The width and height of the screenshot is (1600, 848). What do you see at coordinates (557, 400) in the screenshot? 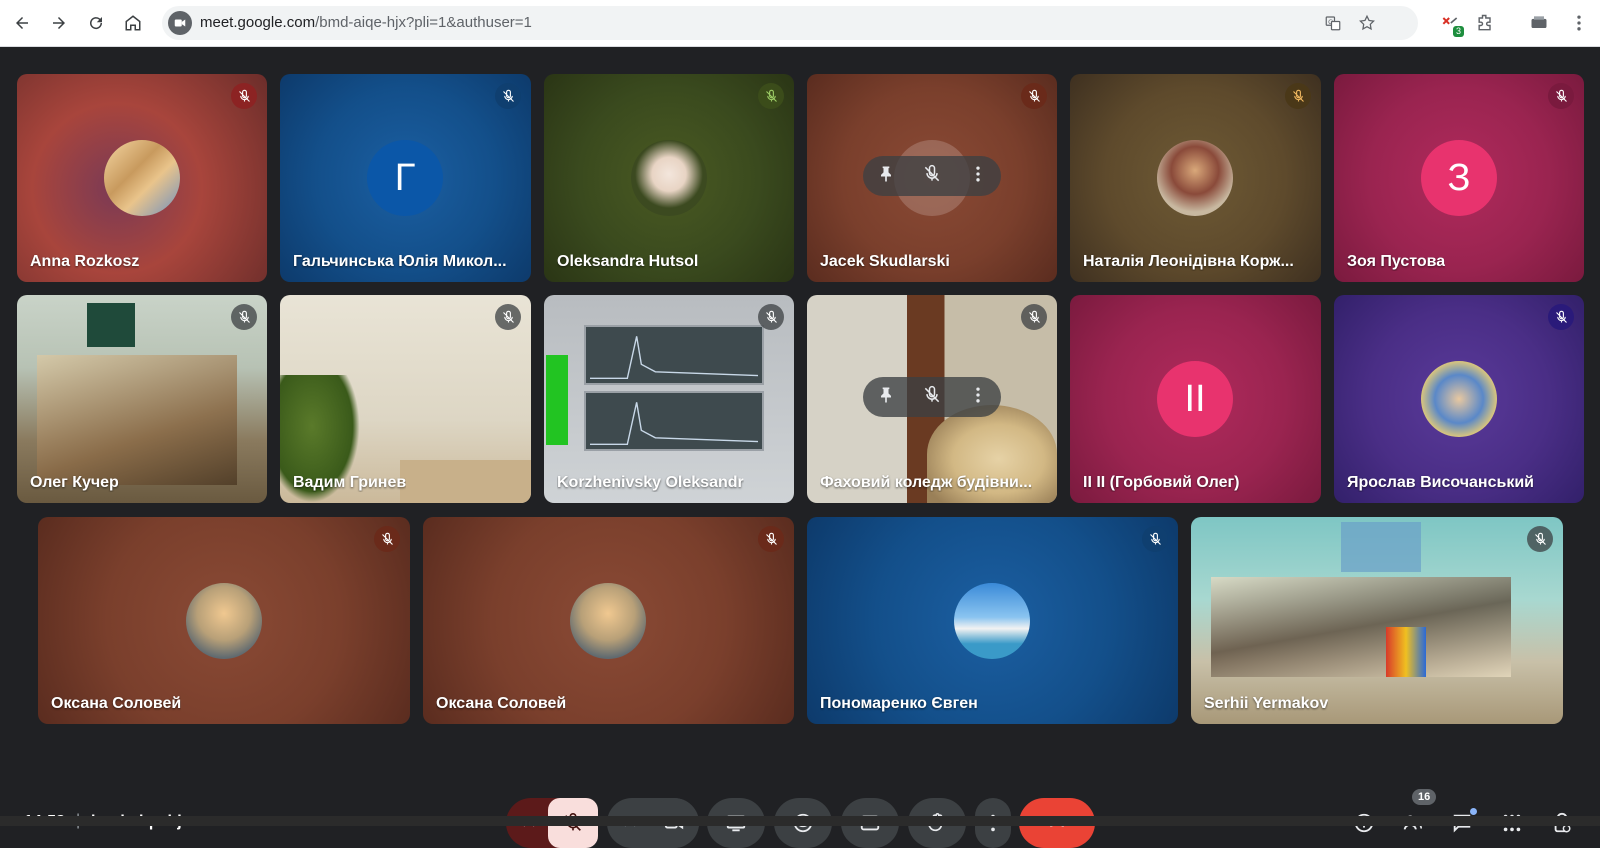
I see `screen-video` at bounding box center [557, 400].